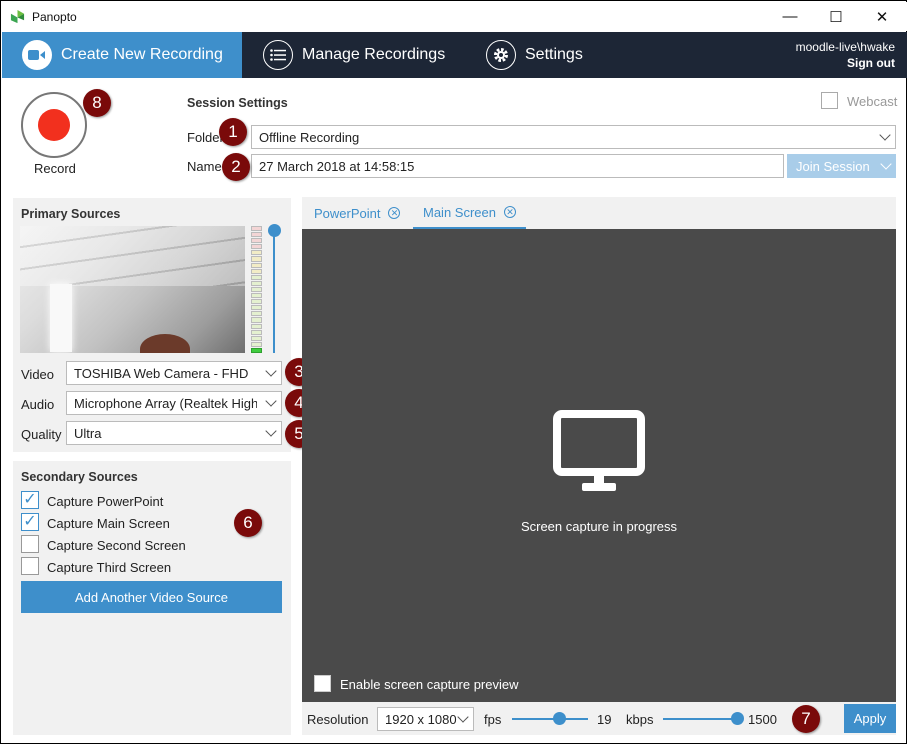 The width and height of the screenshot is (907, 744). I want to click on fps-slider-thumb, so click(559, 718).